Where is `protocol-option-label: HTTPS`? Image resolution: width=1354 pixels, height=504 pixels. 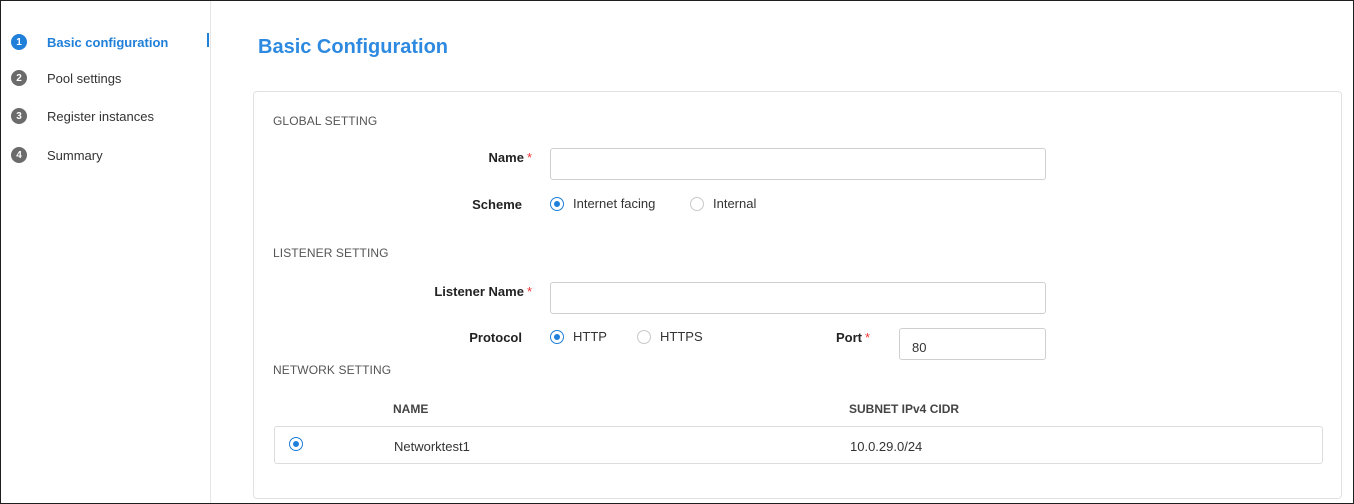
protocol-option-label: HTTPS is located at coordinates (681, 336).